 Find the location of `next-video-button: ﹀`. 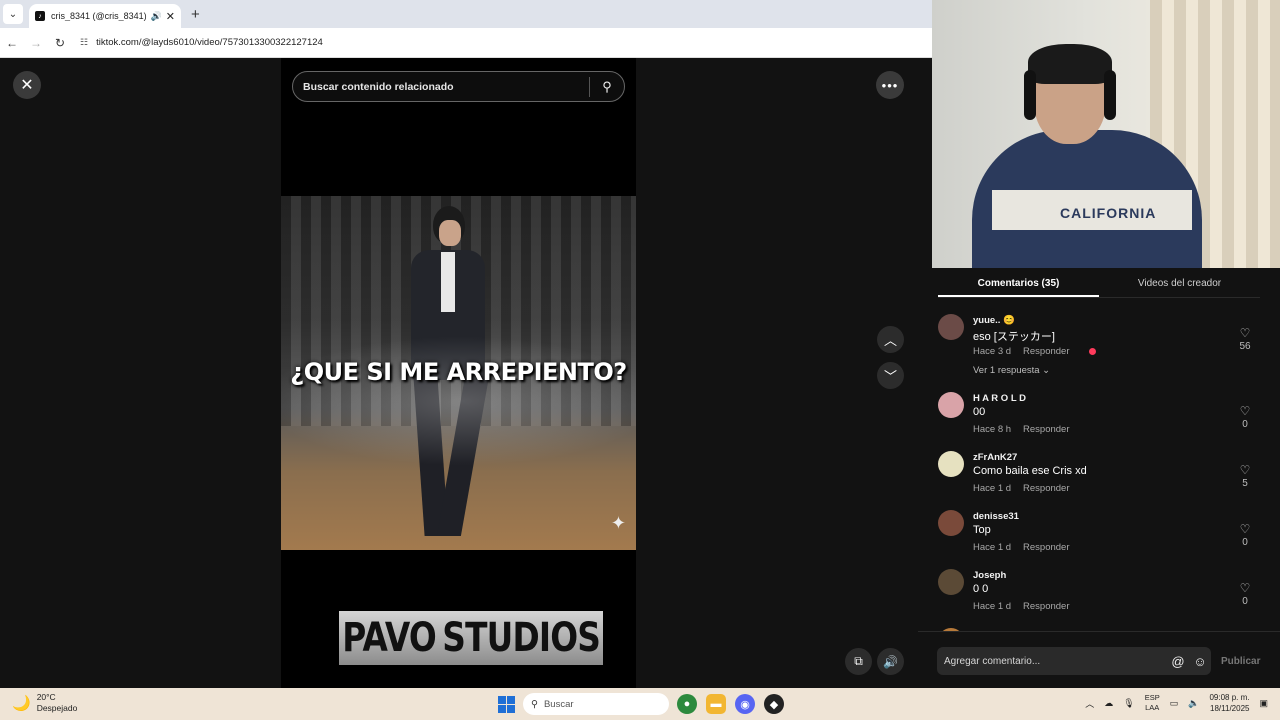

next-video-button: ﹀ is located at coordinates (890, 375).